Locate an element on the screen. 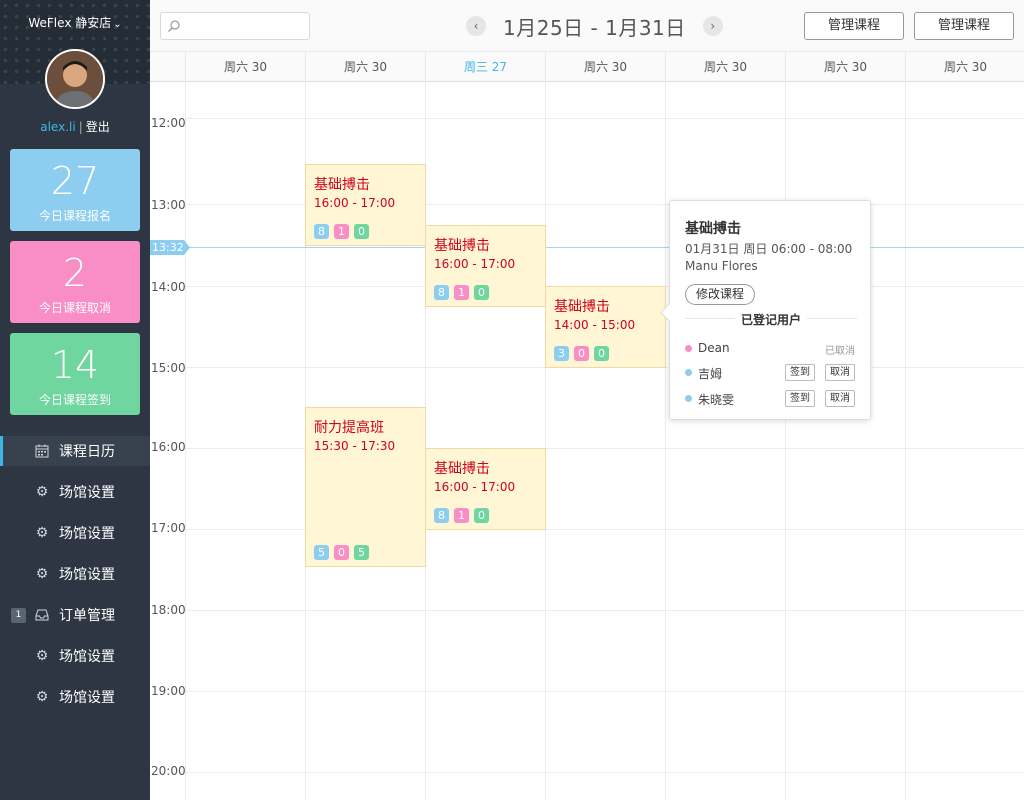 This screenshot has width=1024, height=800. edit-course-button: 修改课程 is located at coordinates (720, 294).